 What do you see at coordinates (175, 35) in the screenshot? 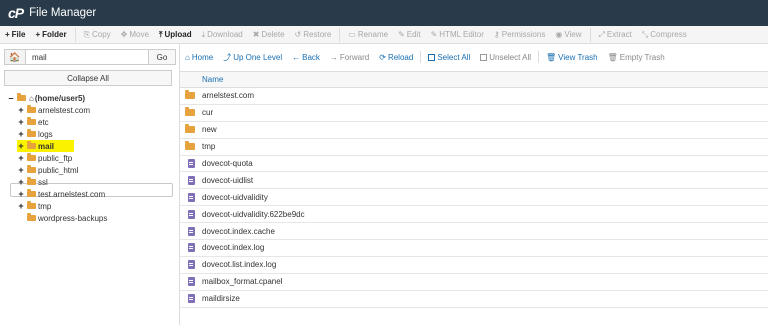
I see `upload-button: ⤒ Upload` at bounding box center [175, 35].